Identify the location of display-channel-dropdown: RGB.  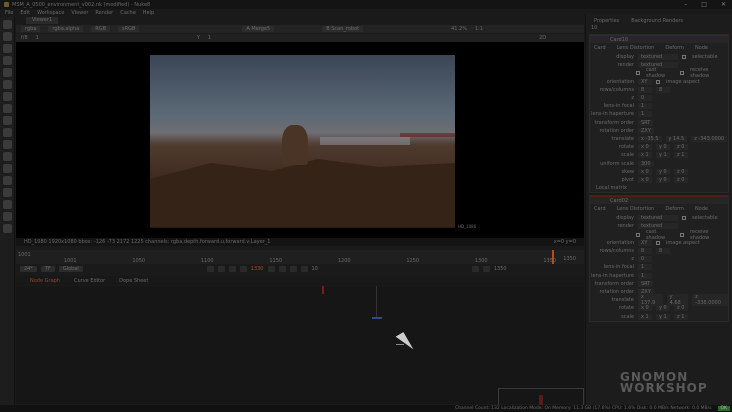
(101, 29).